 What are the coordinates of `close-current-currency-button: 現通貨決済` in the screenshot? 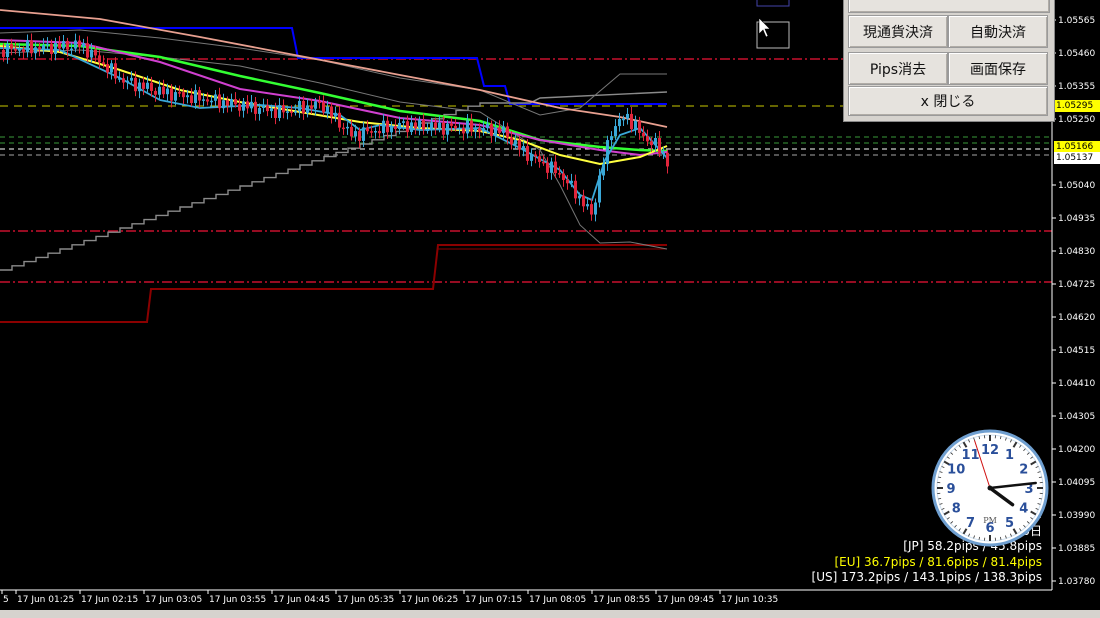 It's located at (898, 31).